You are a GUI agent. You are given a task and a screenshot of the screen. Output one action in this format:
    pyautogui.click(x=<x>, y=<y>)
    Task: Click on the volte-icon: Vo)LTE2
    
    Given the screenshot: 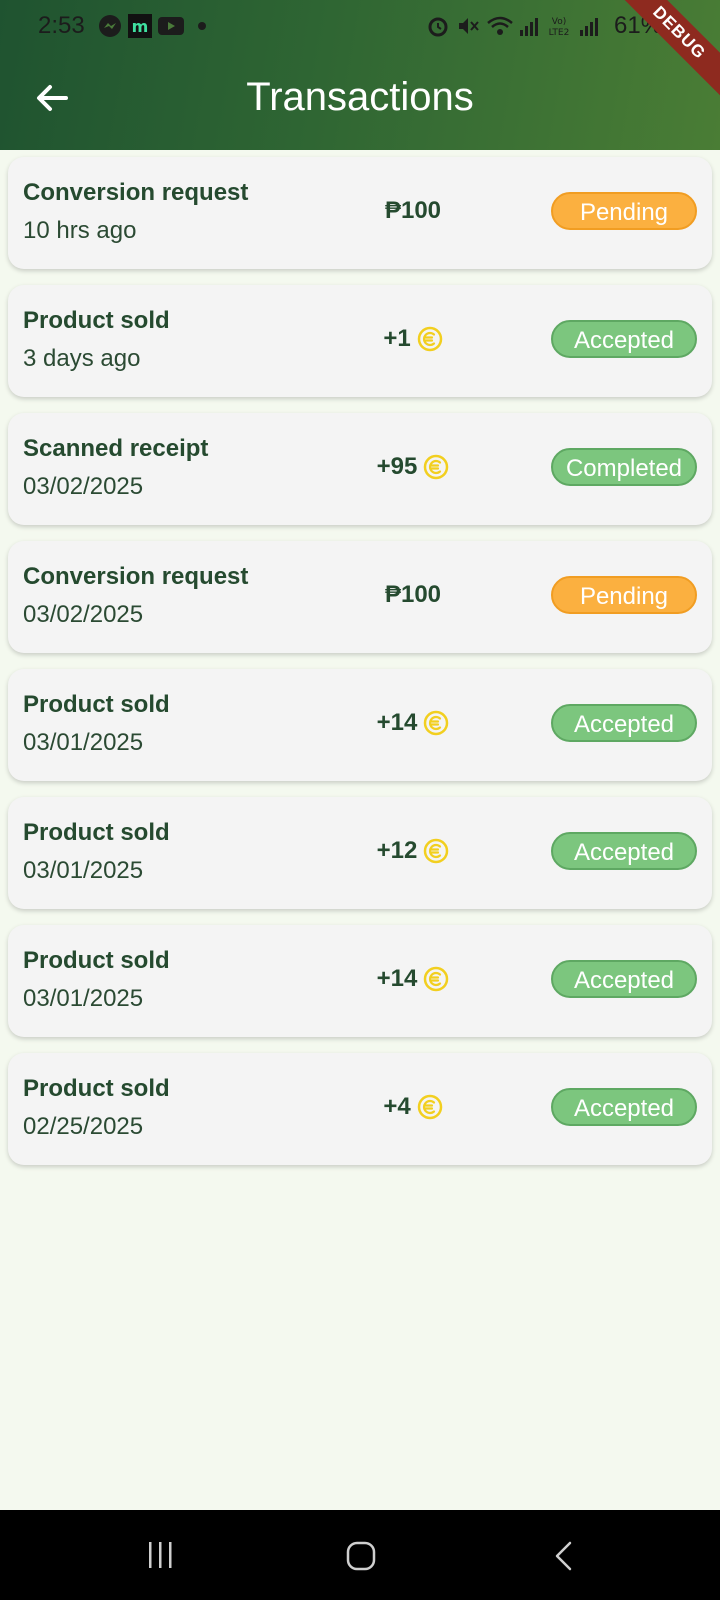 What is the action you would take?
    pyautogui.click(x=559, y=27)
    